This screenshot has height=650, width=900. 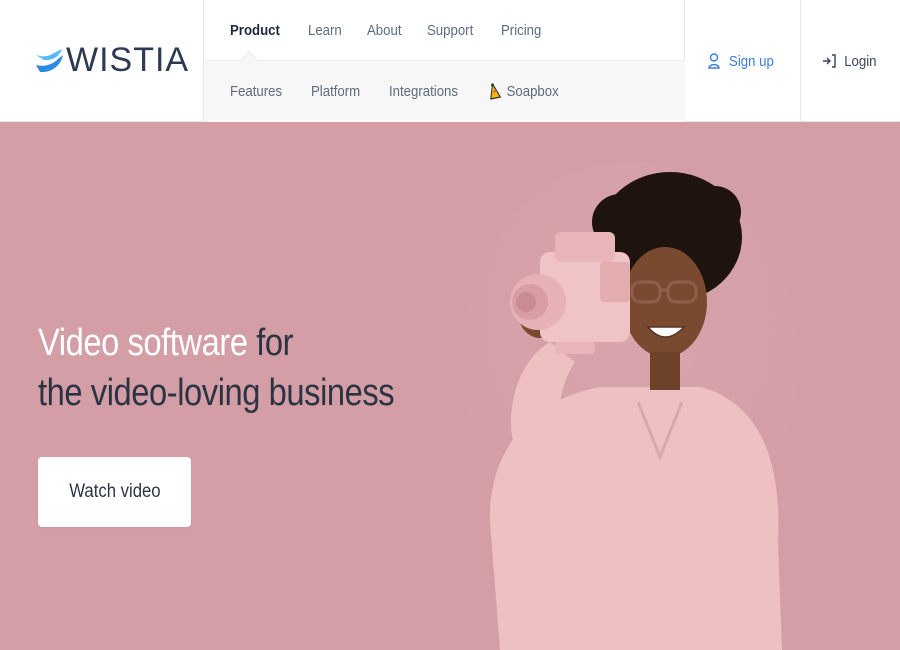 I want to click on login-link: Login, so click(x=850, y=61).